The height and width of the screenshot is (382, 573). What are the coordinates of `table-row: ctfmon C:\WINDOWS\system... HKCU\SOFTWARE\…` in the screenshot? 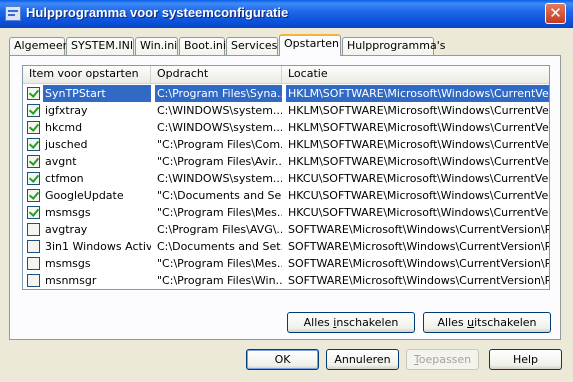 It's located at (286, 178).